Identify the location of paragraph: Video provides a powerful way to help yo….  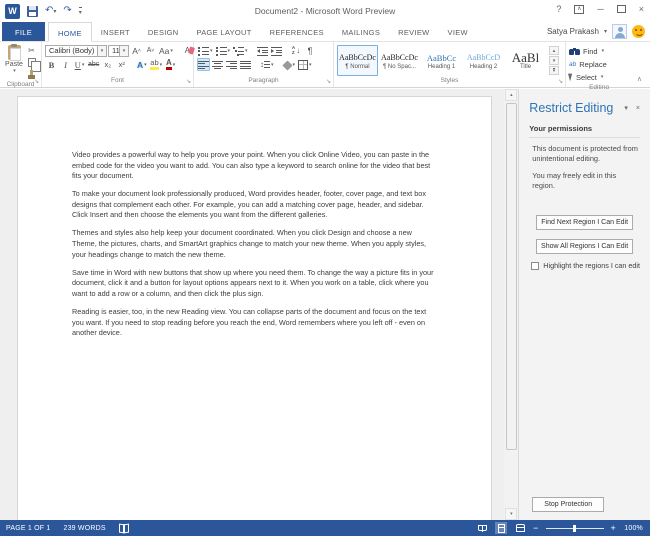
(251, 165).